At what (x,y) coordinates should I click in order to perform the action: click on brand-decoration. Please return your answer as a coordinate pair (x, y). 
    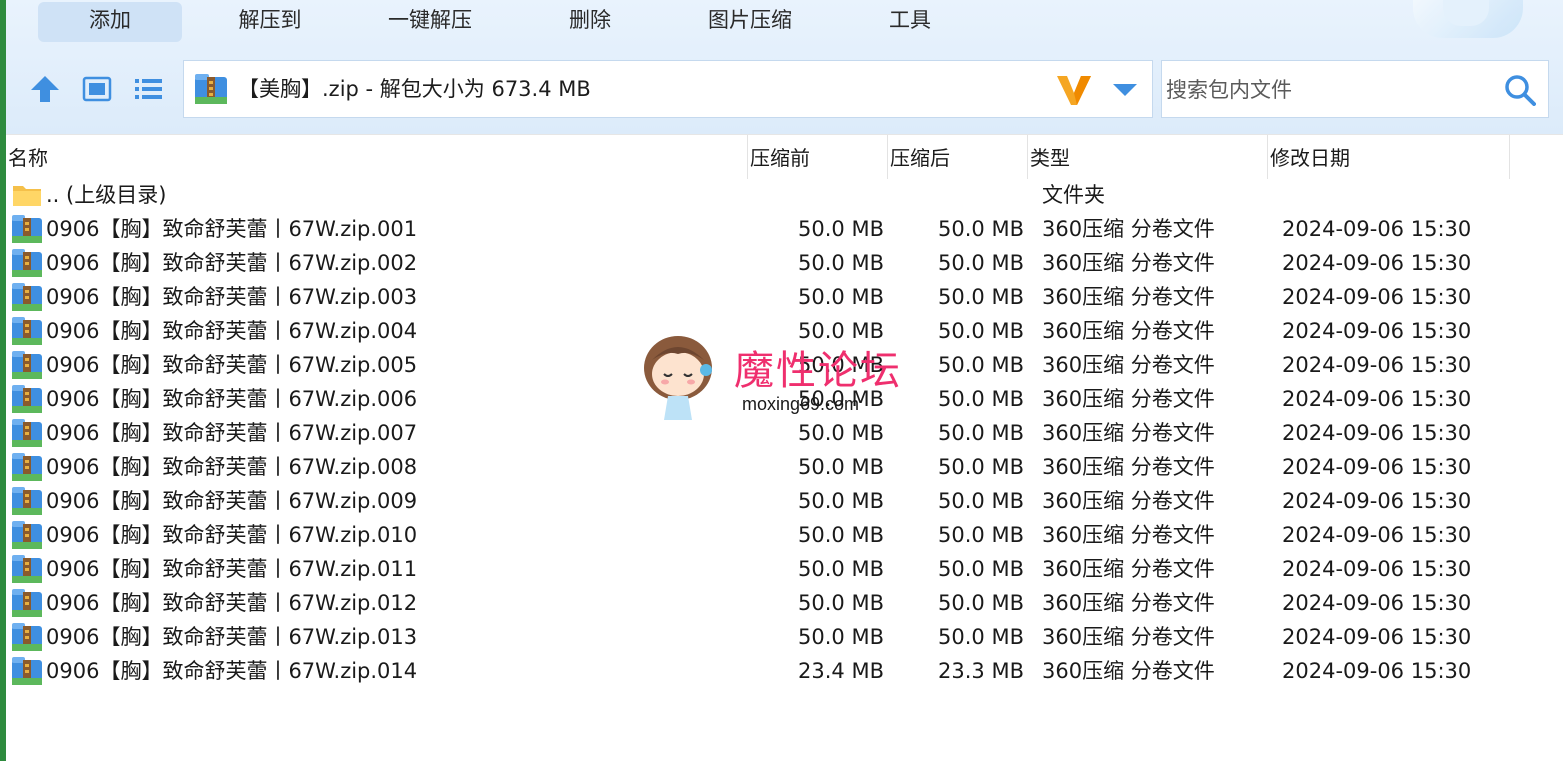
    Looking at the image, I should click on (1468, 19).